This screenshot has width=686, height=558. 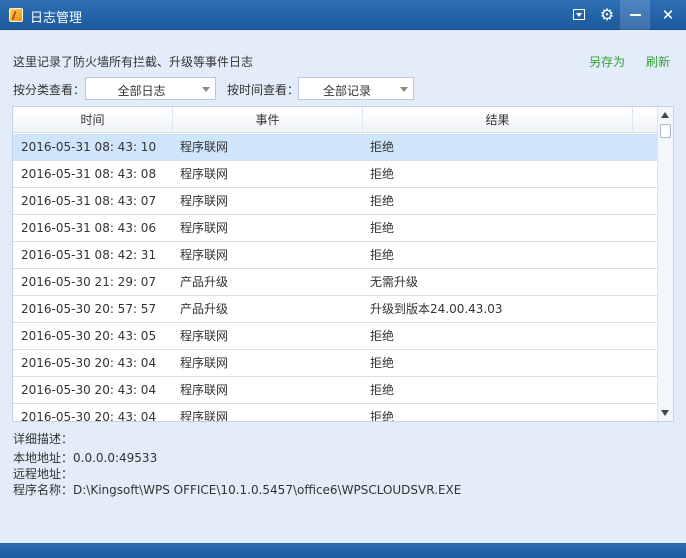 What do you see at coordinates (43, 474) in the screenshot?
I see `detail-remote-address: 远程地址：` at bounding box center [43, 474].